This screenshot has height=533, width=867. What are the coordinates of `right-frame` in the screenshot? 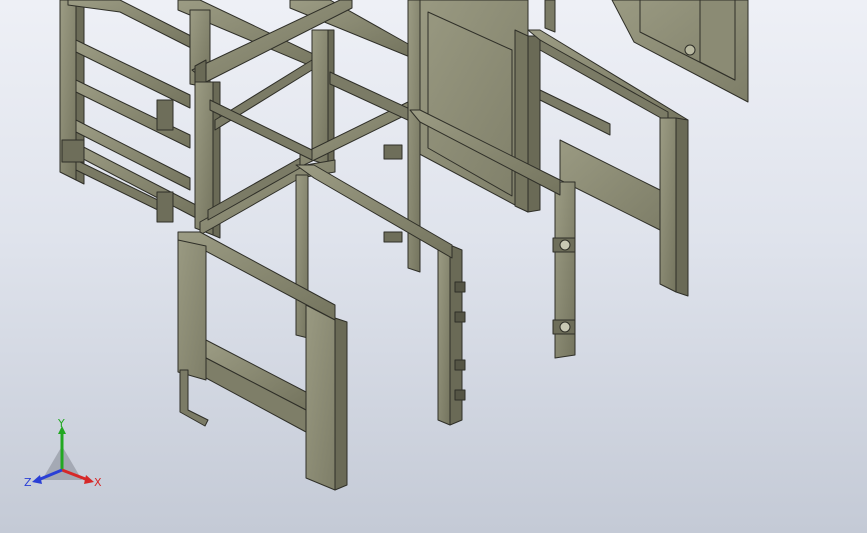 It's located at (608, 194).